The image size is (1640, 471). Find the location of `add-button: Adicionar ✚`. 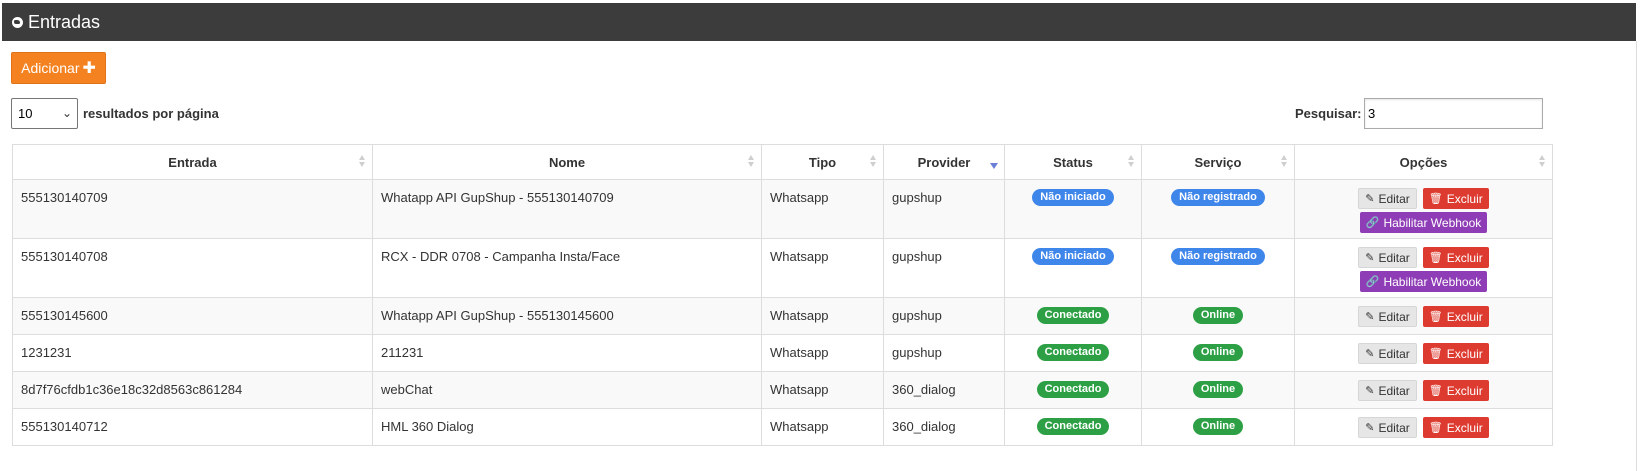

add-button: Adicionar ✚ is located at coordinates (58, 68).